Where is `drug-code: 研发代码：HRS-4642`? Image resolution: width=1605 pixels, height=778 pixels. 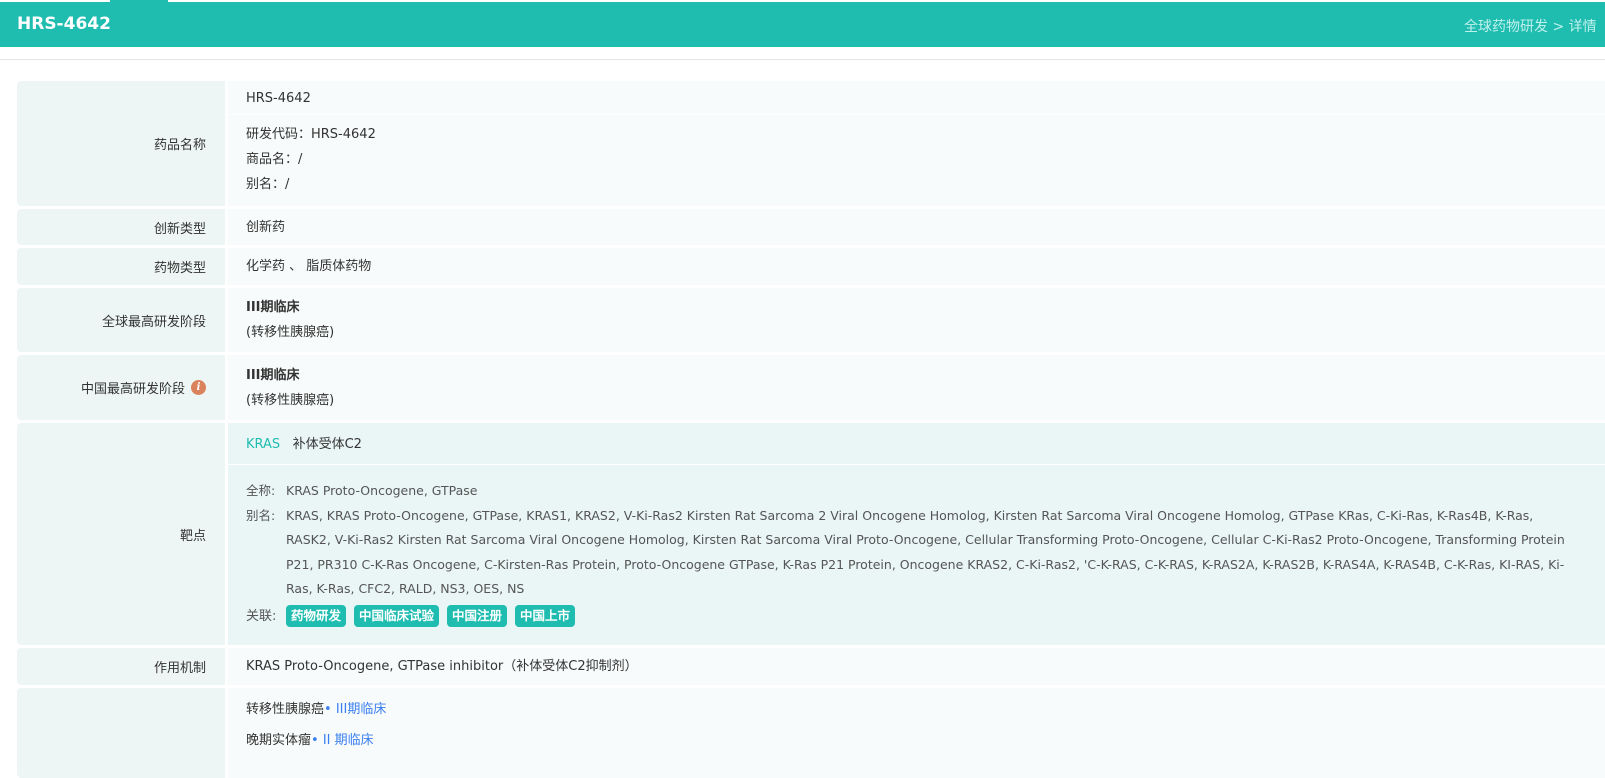 drug-code: 研发代码：HRS-4642 is located at coordinates (311, 134).